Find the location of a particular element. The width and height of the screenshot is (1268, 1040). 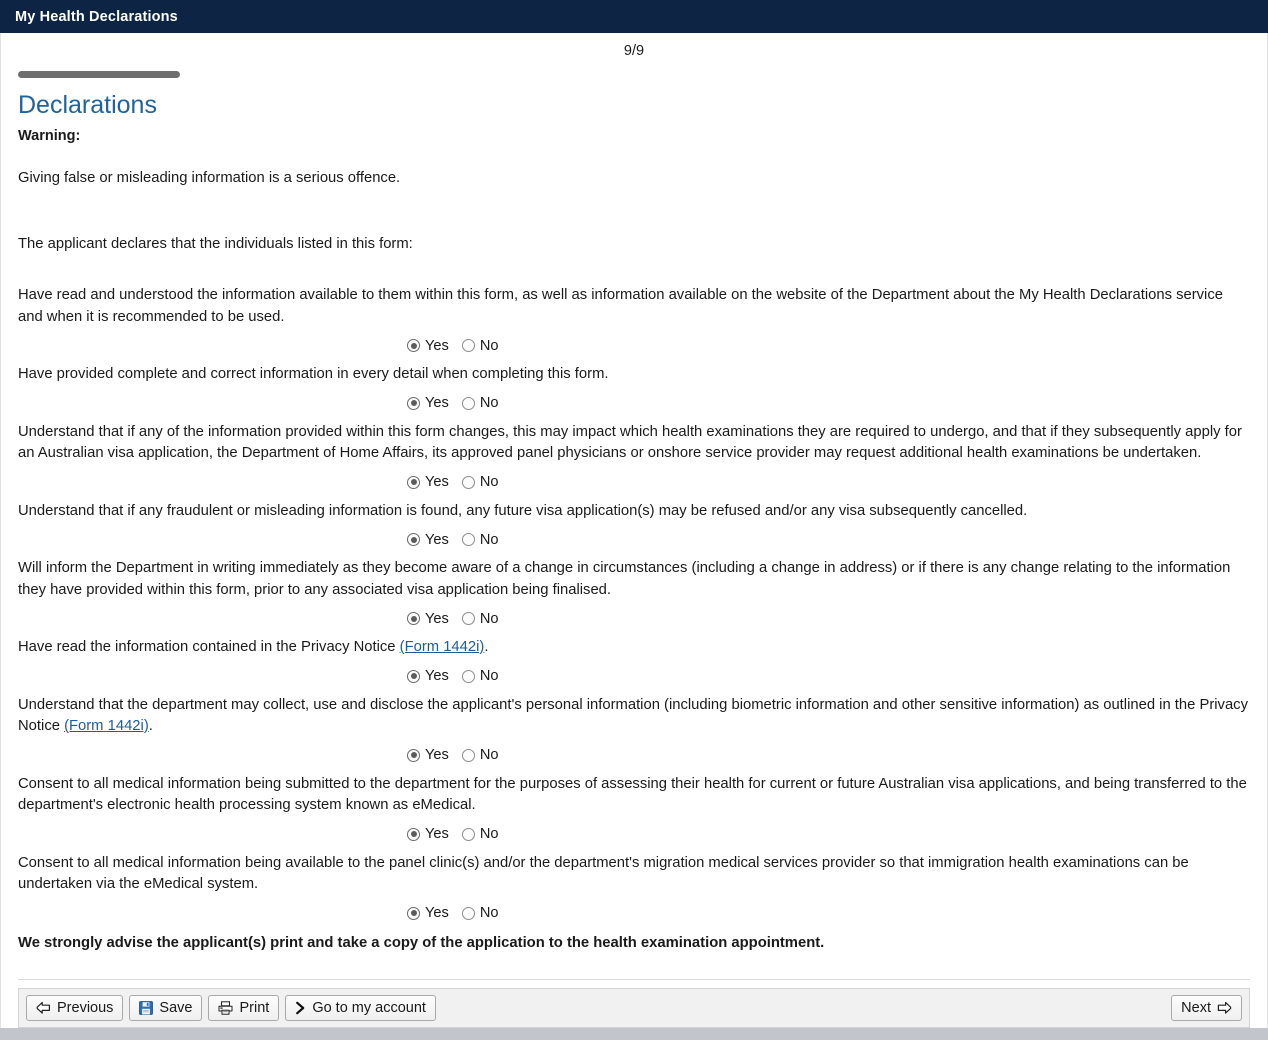

save-button: Save is located at coordinates (166, 1008).